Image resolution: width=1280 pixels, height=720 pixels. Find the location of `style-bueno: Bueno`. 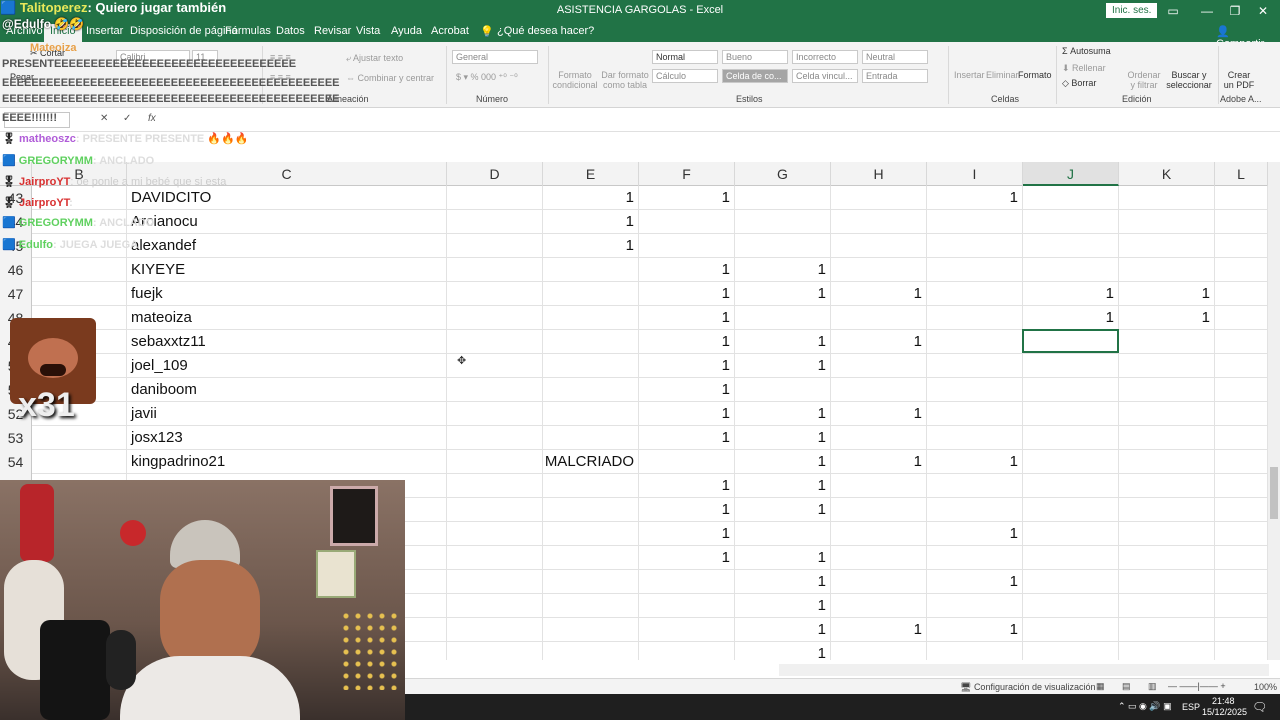

style-bueno: Bueno is located at coordinates (755, 57).